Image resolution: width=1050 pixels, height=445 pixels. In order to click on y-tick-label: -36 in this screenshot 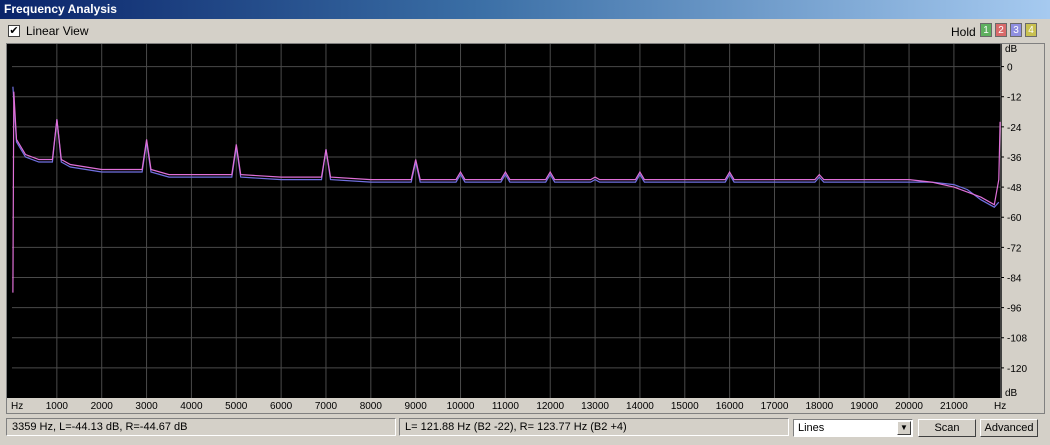, I will do `click(1014, 158)`.